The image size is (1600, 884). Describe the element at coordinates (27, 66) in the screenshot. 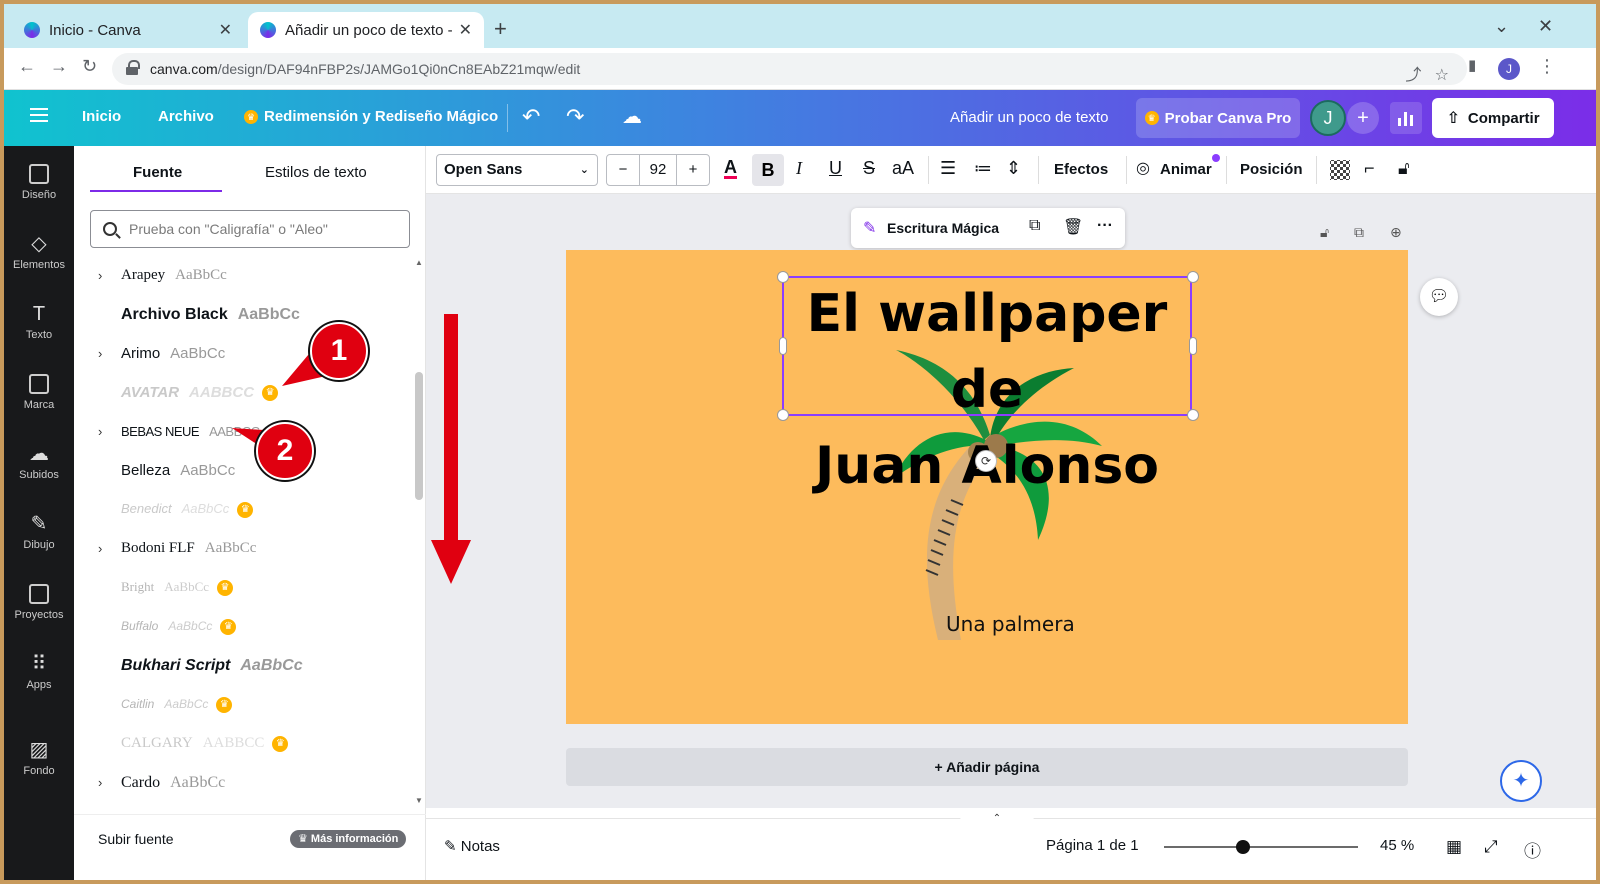

I see `back-icon: ←` at that location.